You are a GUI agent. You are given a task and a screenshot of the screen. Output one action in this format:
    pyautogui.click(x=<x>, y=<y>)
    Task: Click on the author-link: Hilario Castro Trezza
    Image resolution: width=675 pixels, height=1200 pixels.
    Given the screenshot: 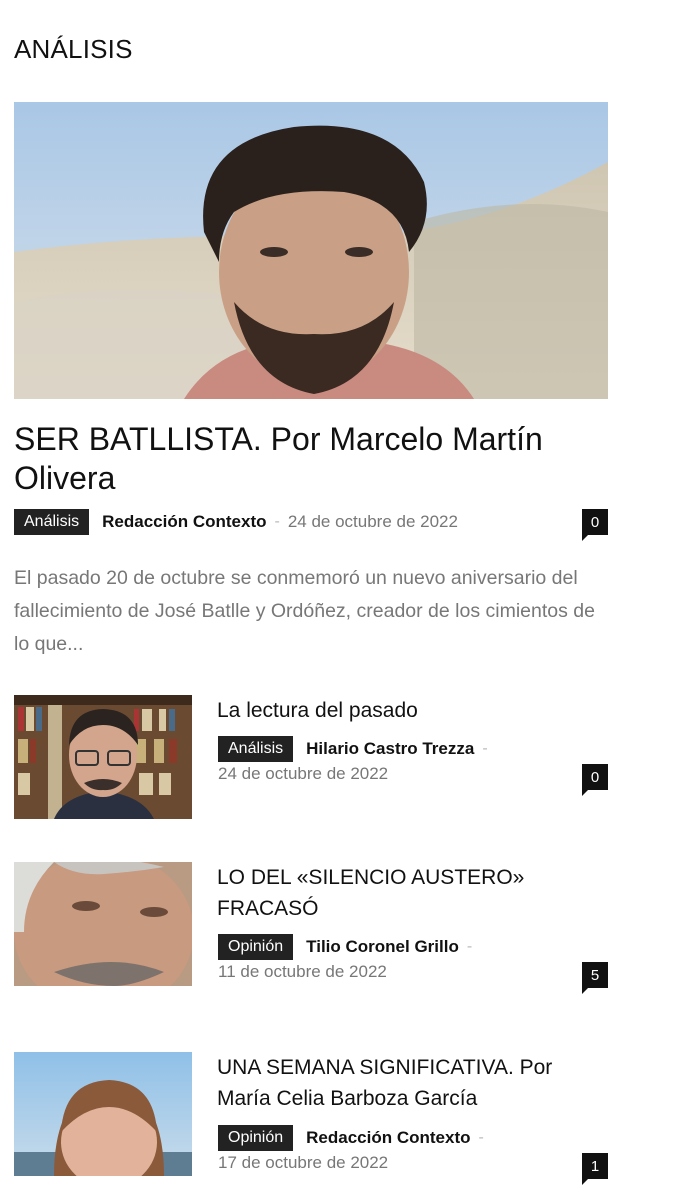 What is the action you would take?
    pyautogui.click(x=390, y=749)
    